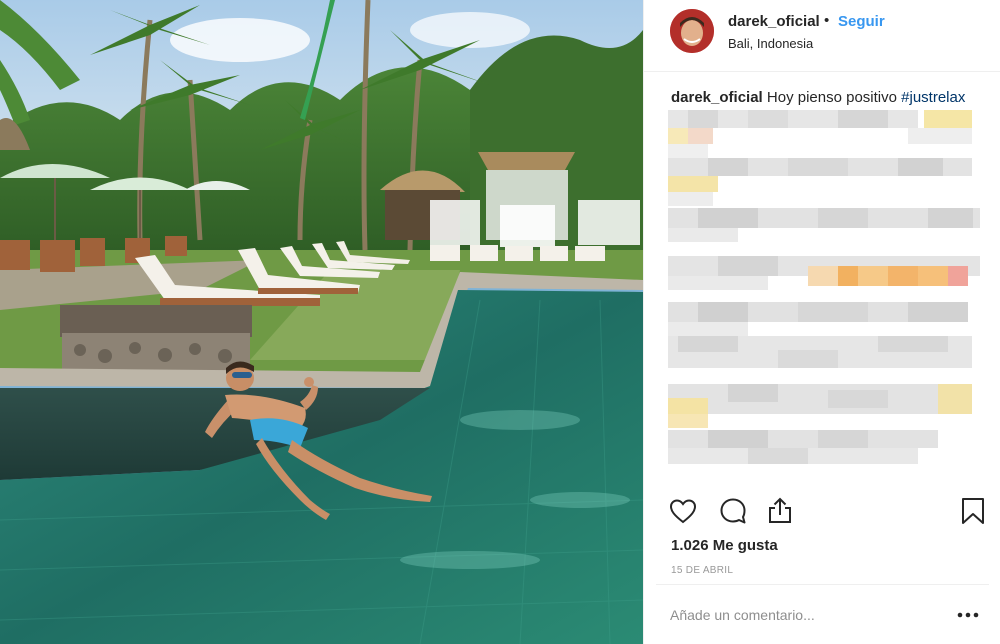 The image size is (1000, 644). What do you see at coordinates (800, 615) in the screenshot?
I see `comment-input` at bounding box center [800, 615].